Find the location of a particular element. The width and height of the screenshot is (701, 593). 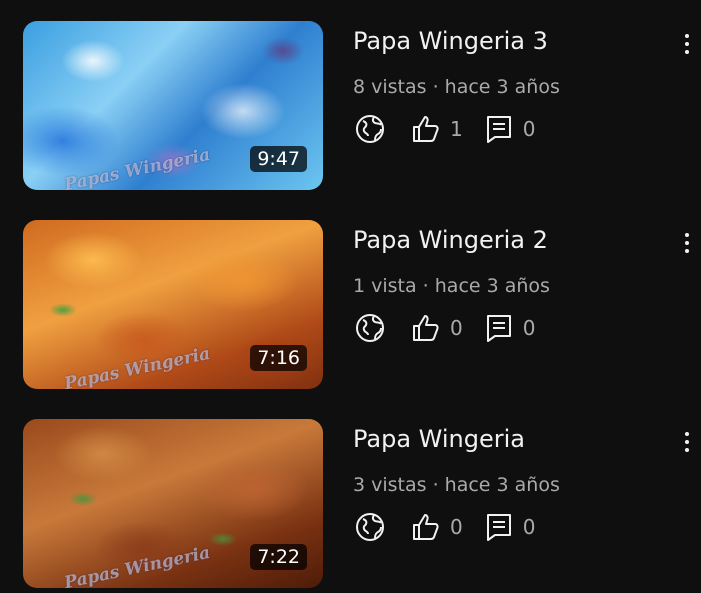

like-count: 1 is located at coordinates (456, 129).